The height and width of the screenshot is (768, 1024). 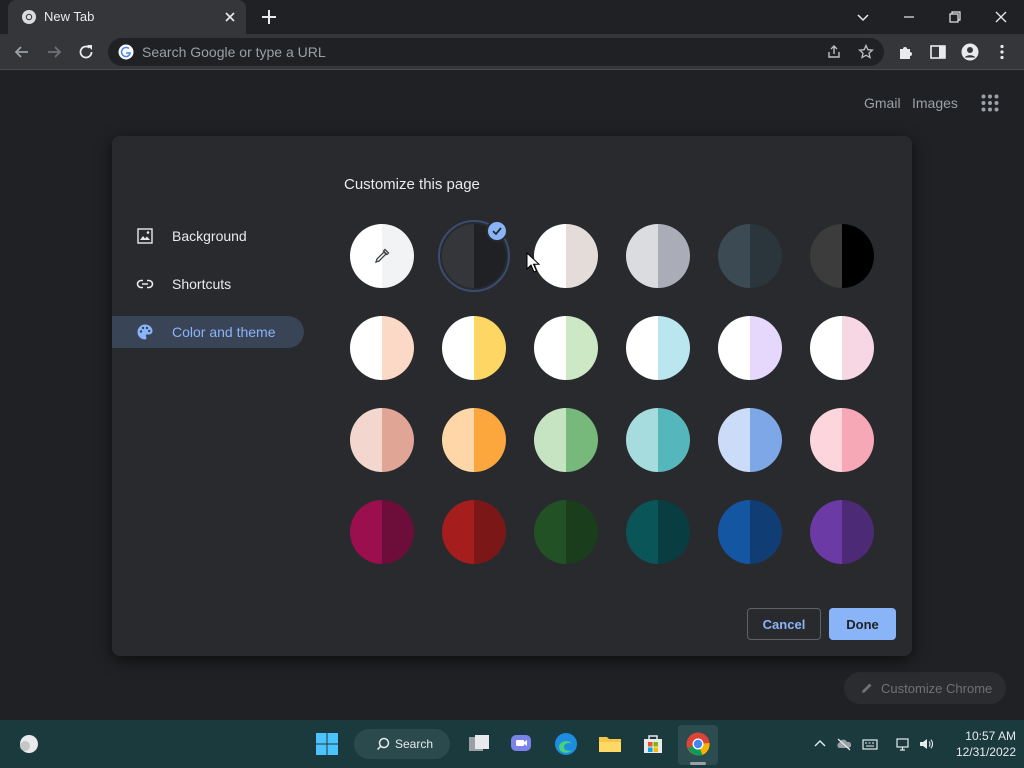 I want to click on close-window-icon, so click(x=1001, y=17).